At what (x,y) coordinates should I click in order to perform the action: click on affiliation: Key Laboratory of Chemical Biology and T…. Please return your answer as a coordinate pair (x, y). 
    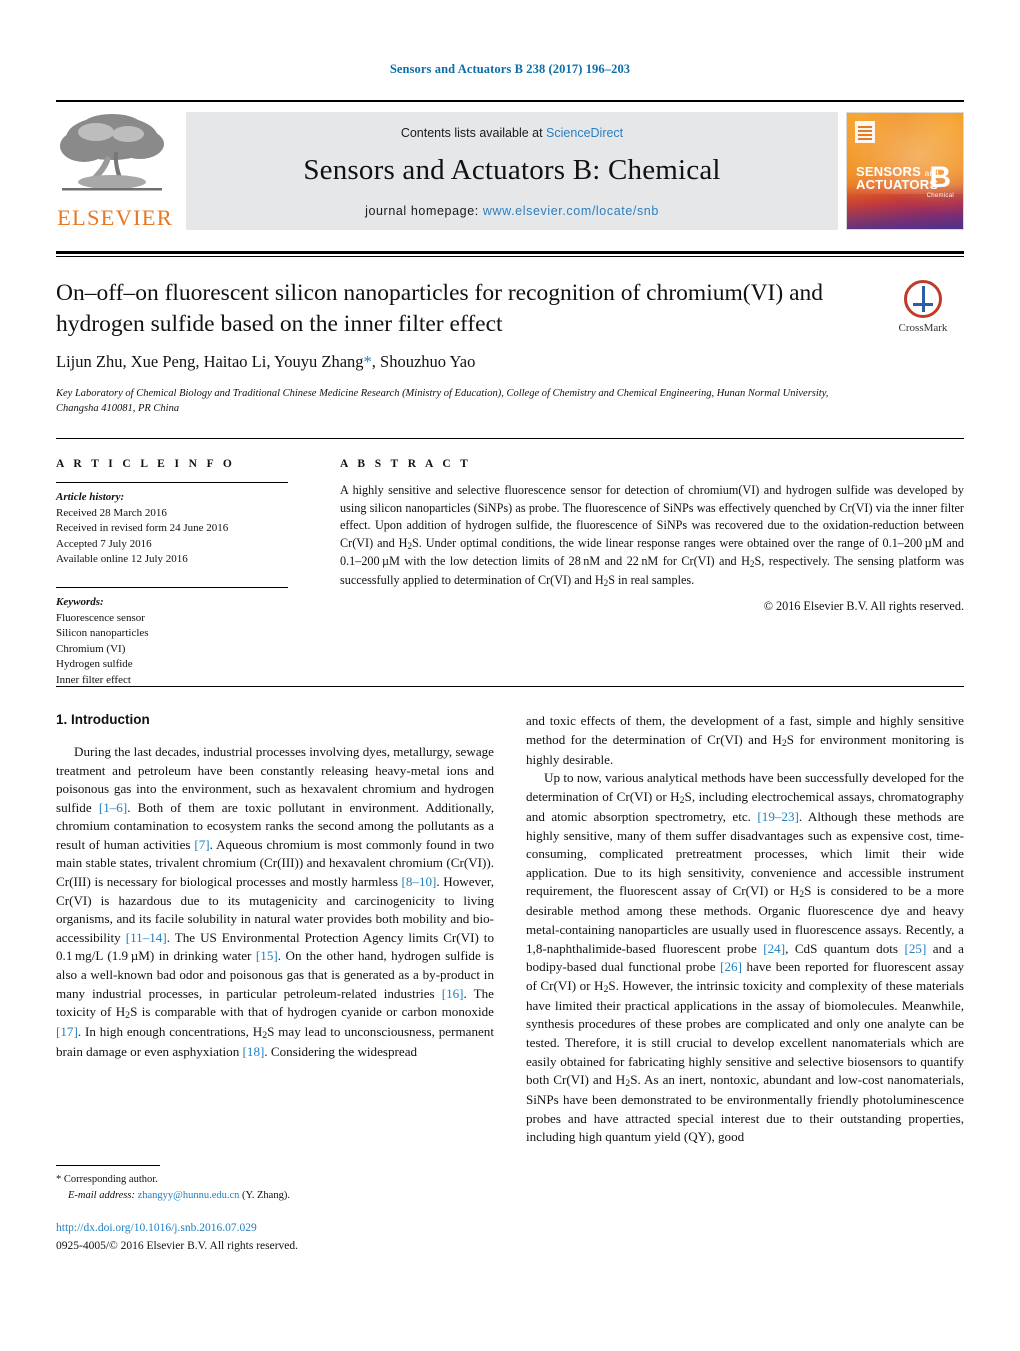
    Looking at the image, I should click on (442, 401).